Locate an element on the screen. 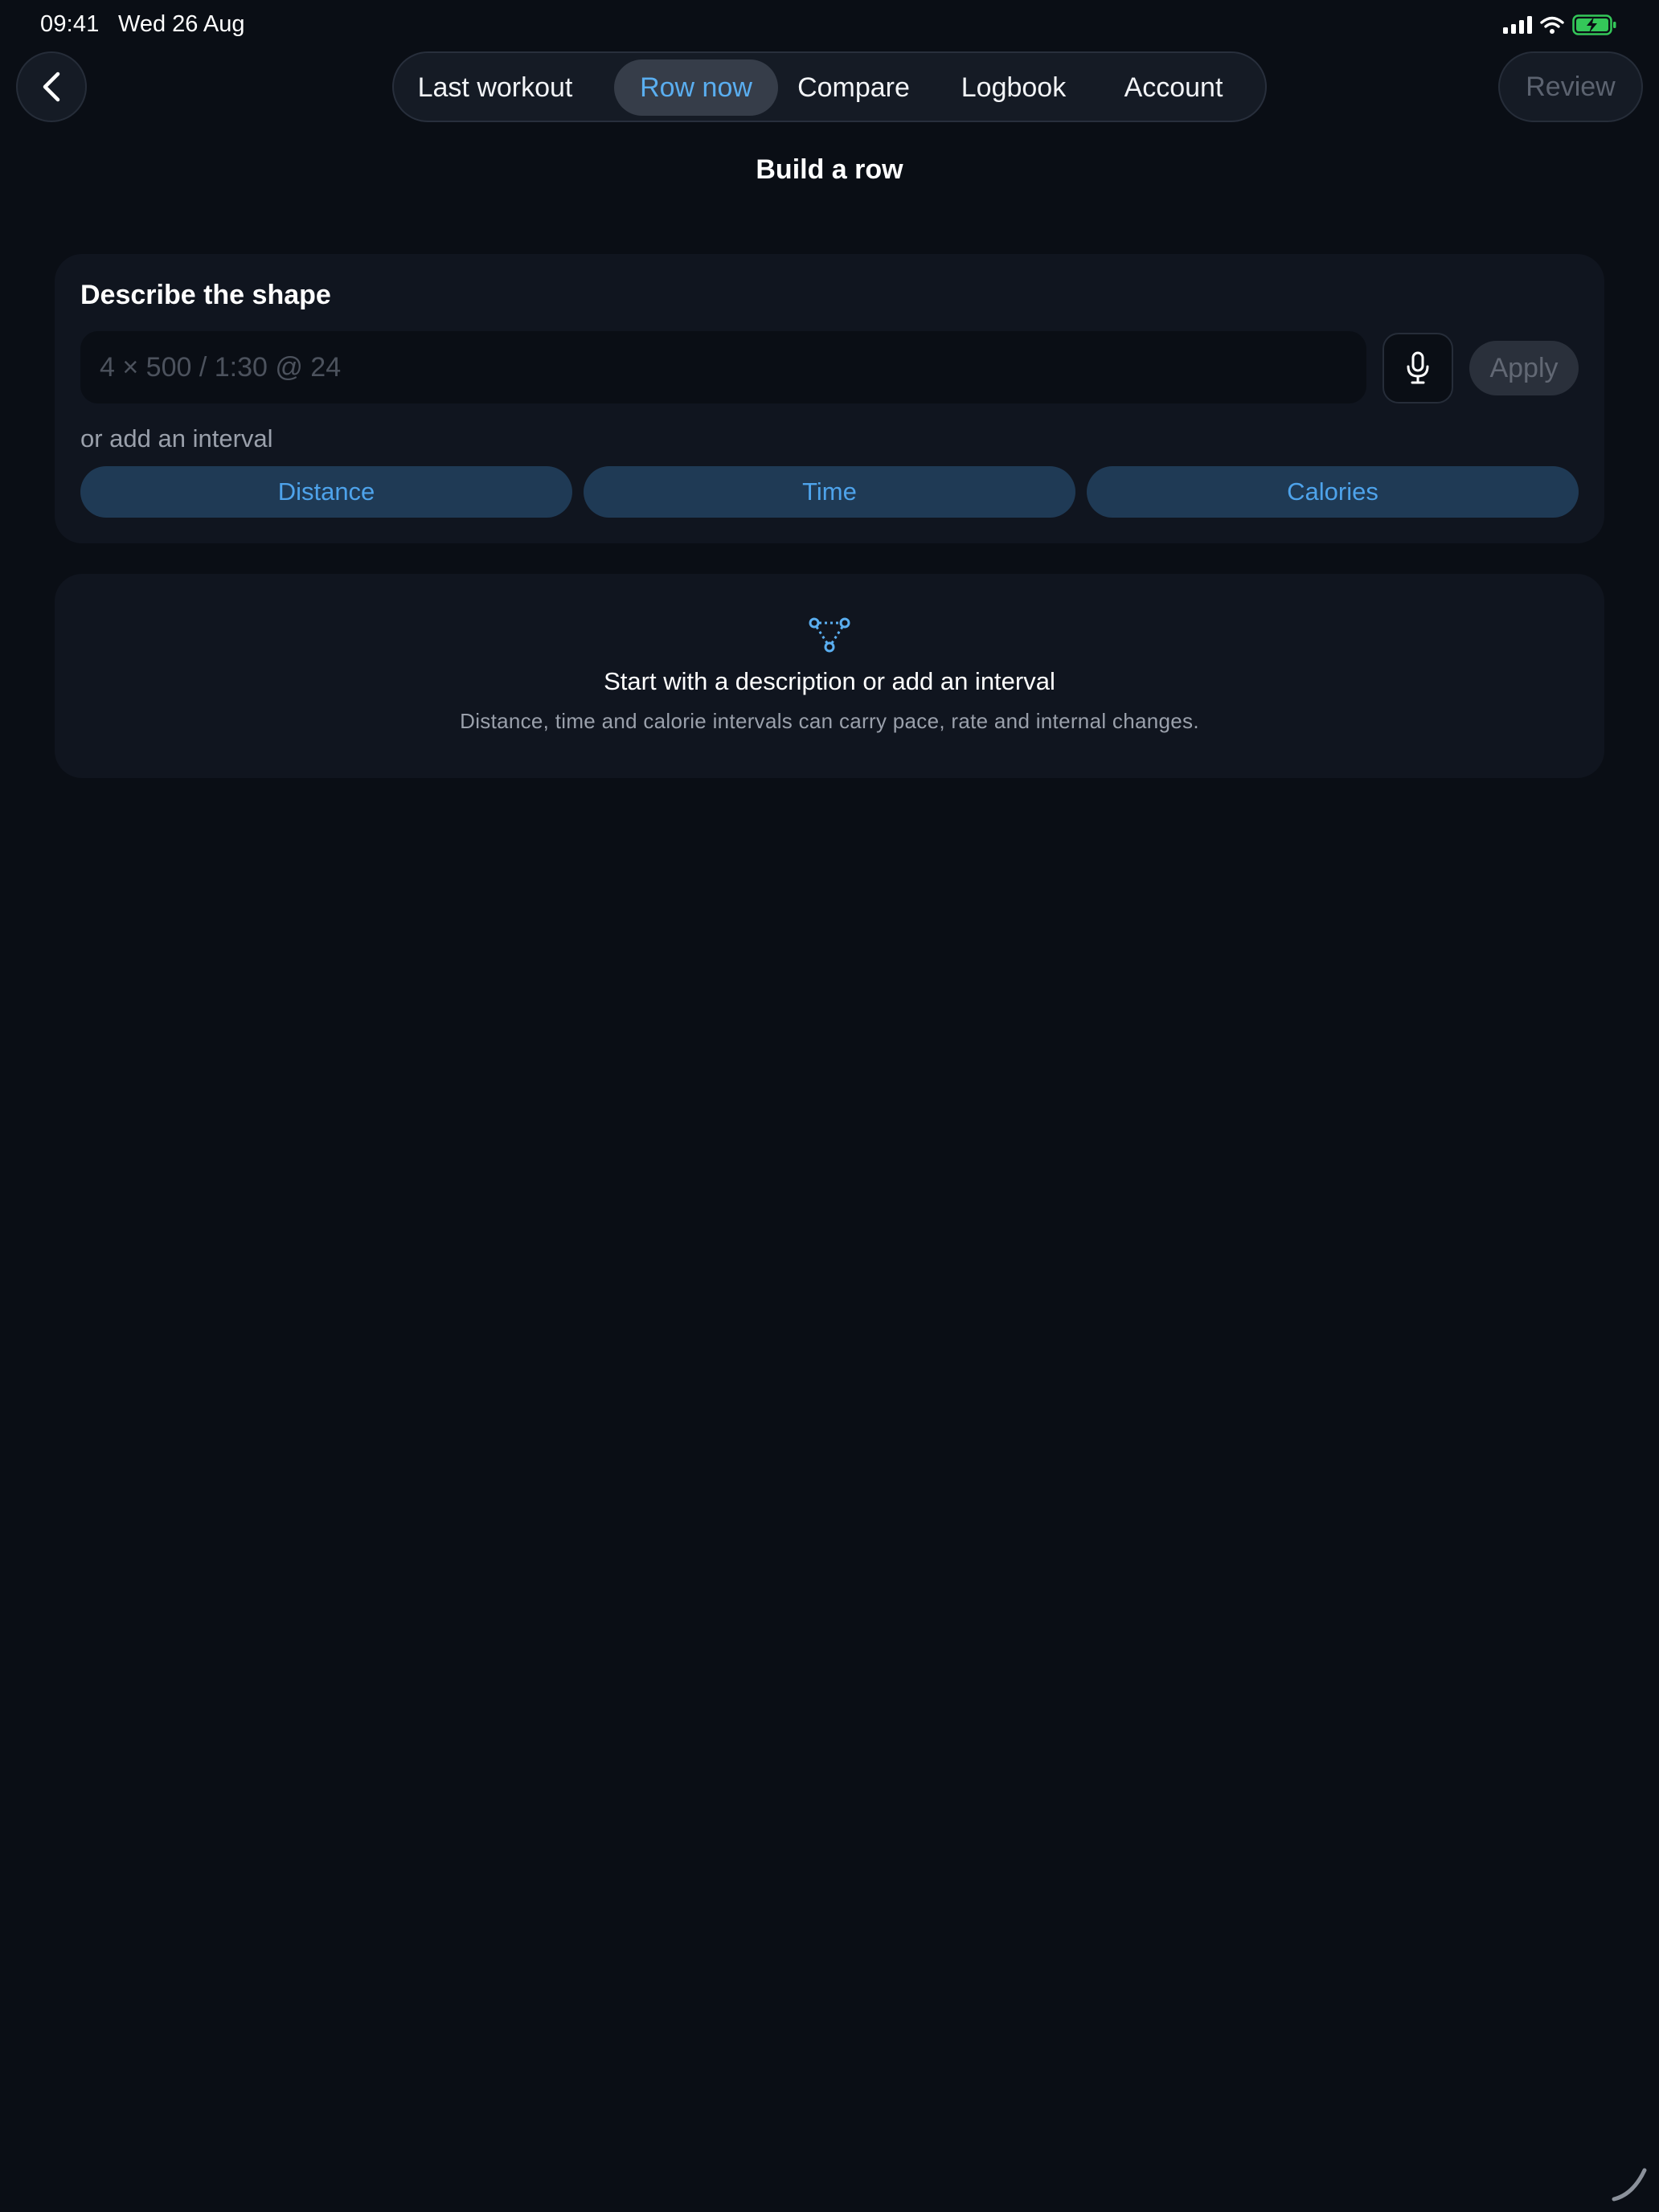 This screenshot has height=2212, width=1659. wifi-icon is located at coordinates (1552, 25).